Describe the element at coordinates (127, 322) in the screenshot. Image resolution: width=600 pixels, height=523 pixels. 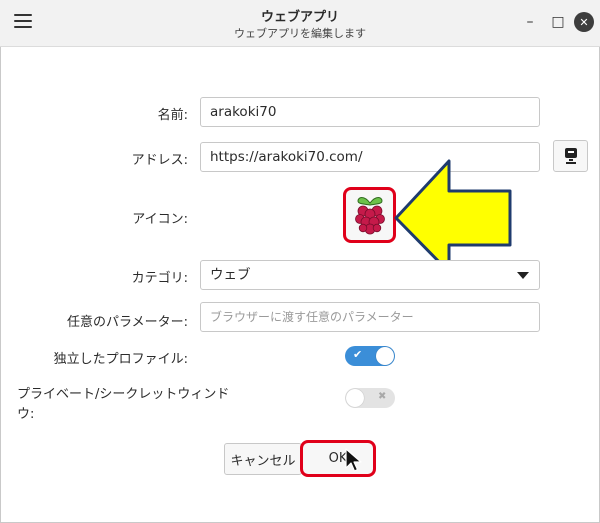
I see `params-label: 任意のパラメーター:` at that location.